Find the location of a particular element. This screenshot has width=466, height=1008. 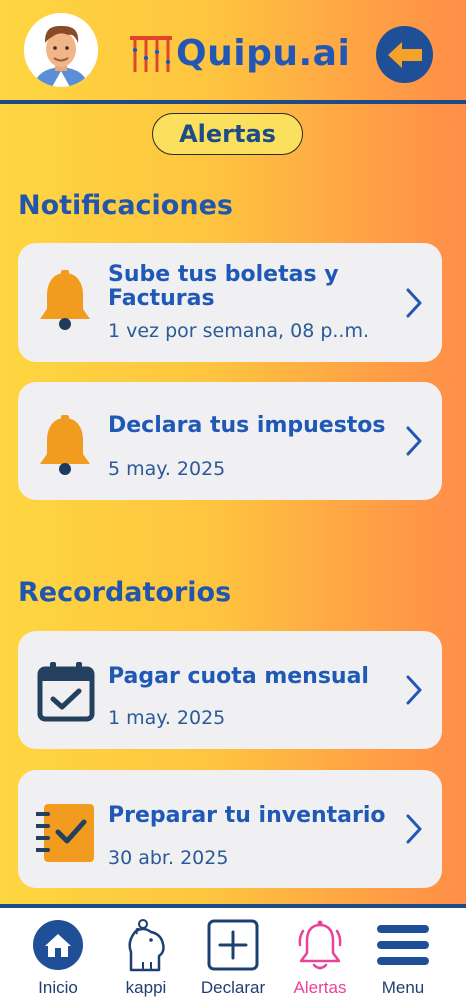

back-button is located at coordinates (404, 54).